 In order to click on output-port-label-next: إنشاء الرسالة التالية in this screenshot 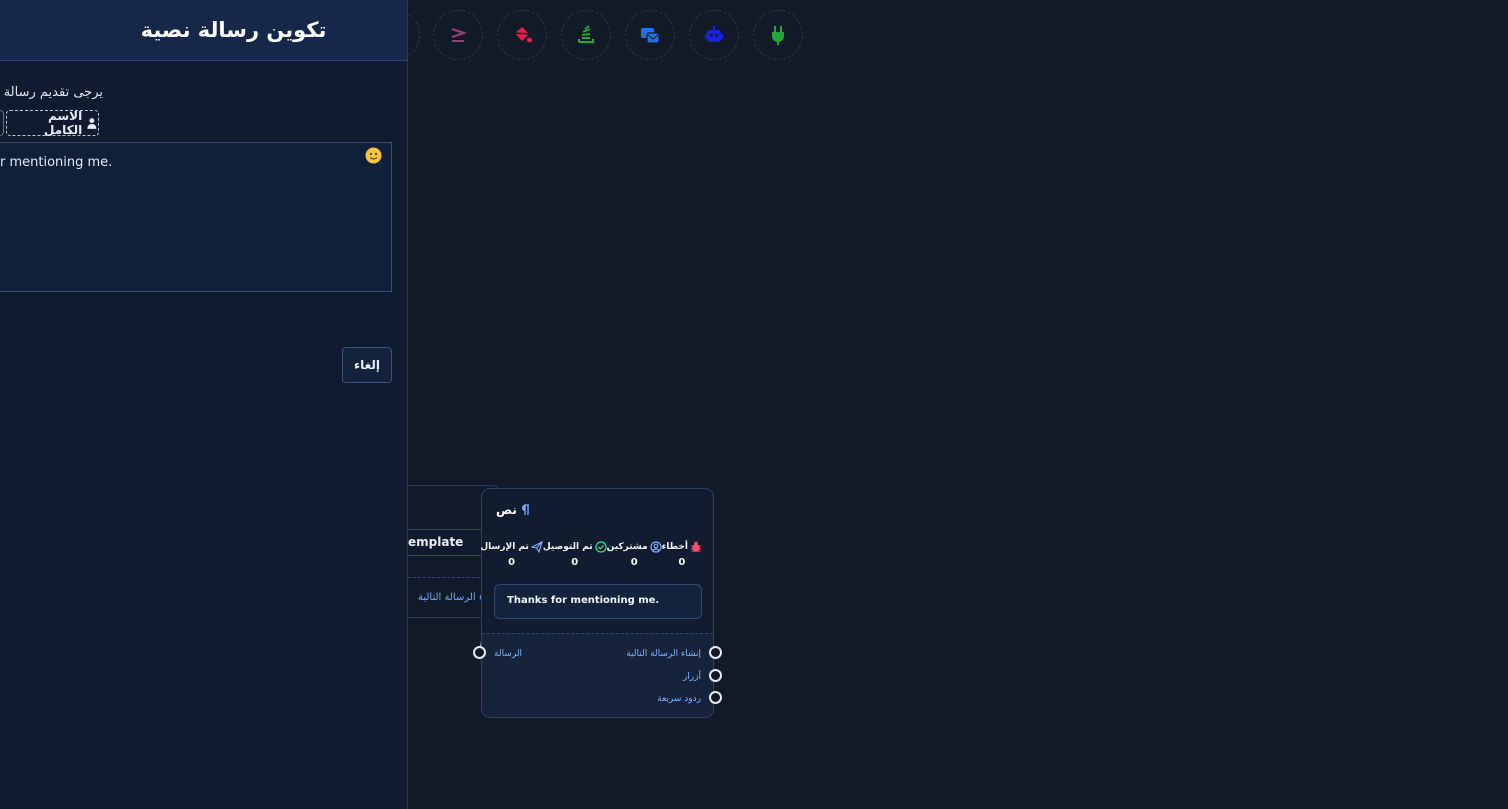, I will do `click(663, 654)`.